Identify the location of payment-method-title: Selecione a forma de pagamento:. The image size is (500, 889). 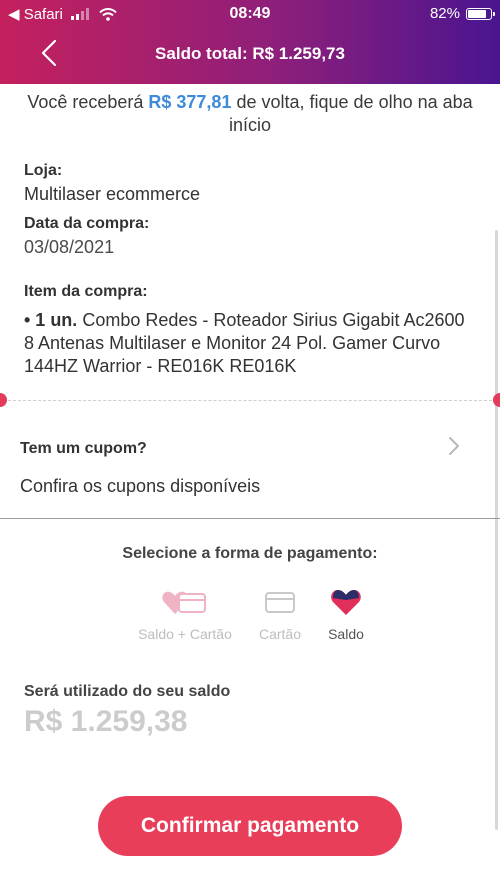
(250, 553).